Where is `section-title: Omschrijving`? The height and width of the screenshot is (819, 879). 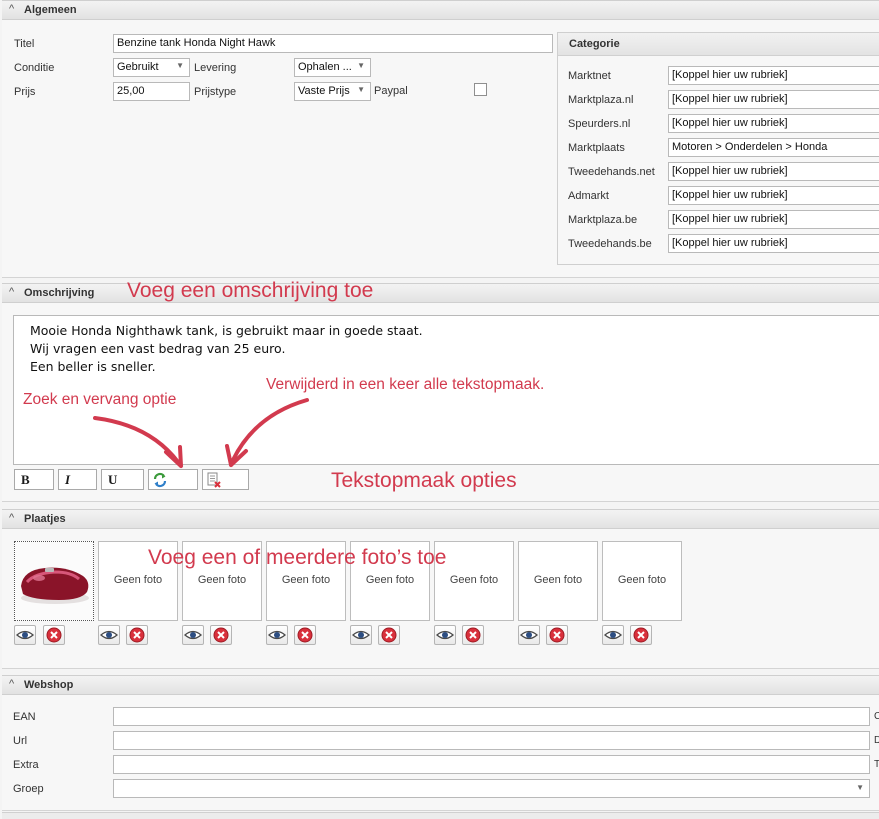
section-title: Omschrijving is located at coordinates (59, 293).